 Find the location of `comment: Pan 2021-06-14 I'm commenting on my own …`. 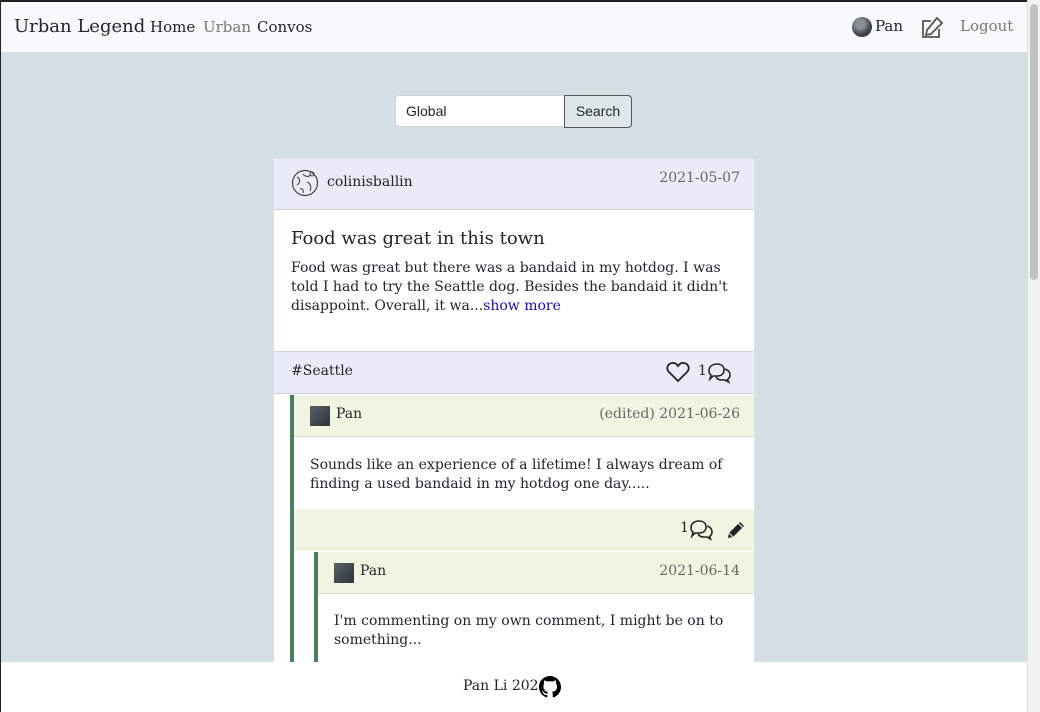

comment: Pan 2021-06-14 I'm commenting on my own … is located at coordinates (534, 614).